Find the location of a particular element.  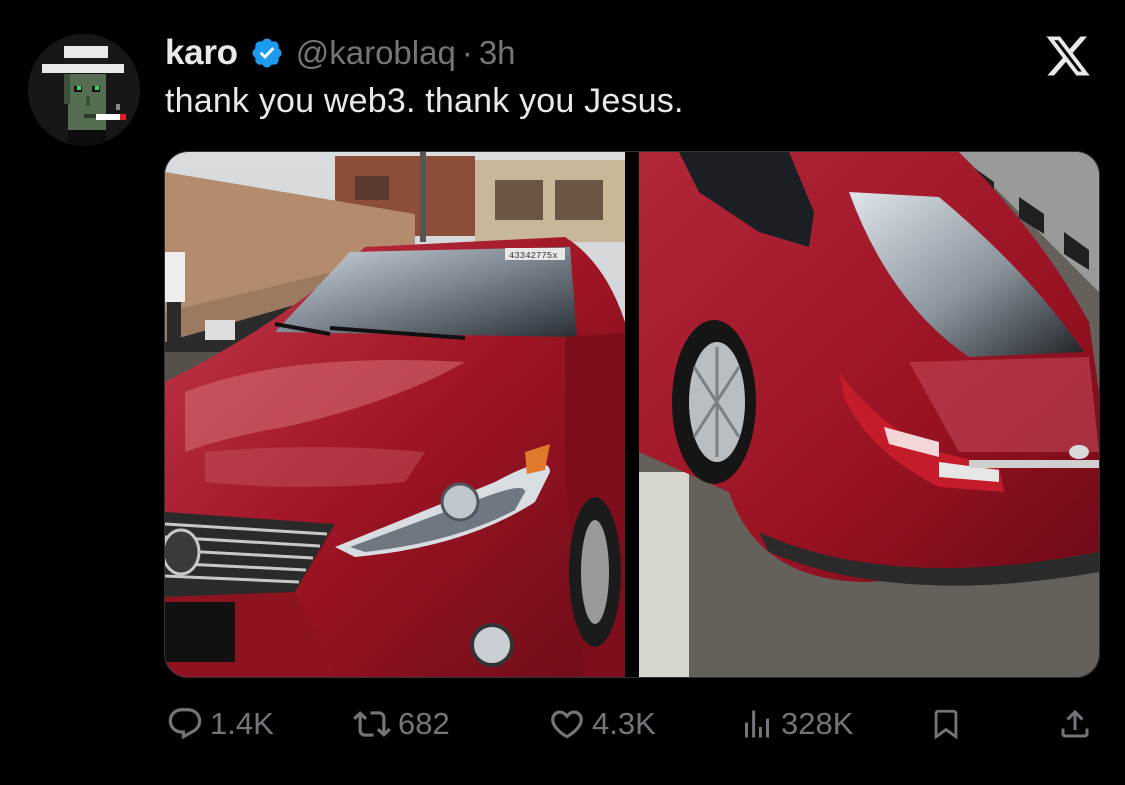

repost-icon is located at coordinates (372, 724).